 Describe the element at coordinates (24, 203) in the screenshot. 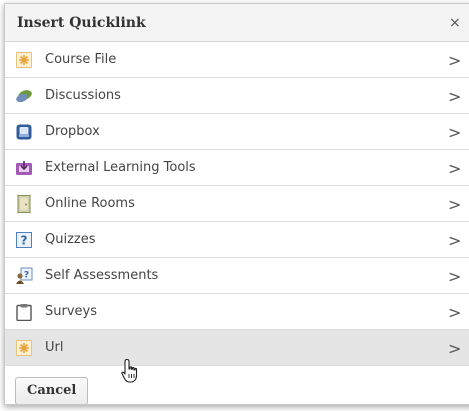

I see `online-rooms-icon` at that location.